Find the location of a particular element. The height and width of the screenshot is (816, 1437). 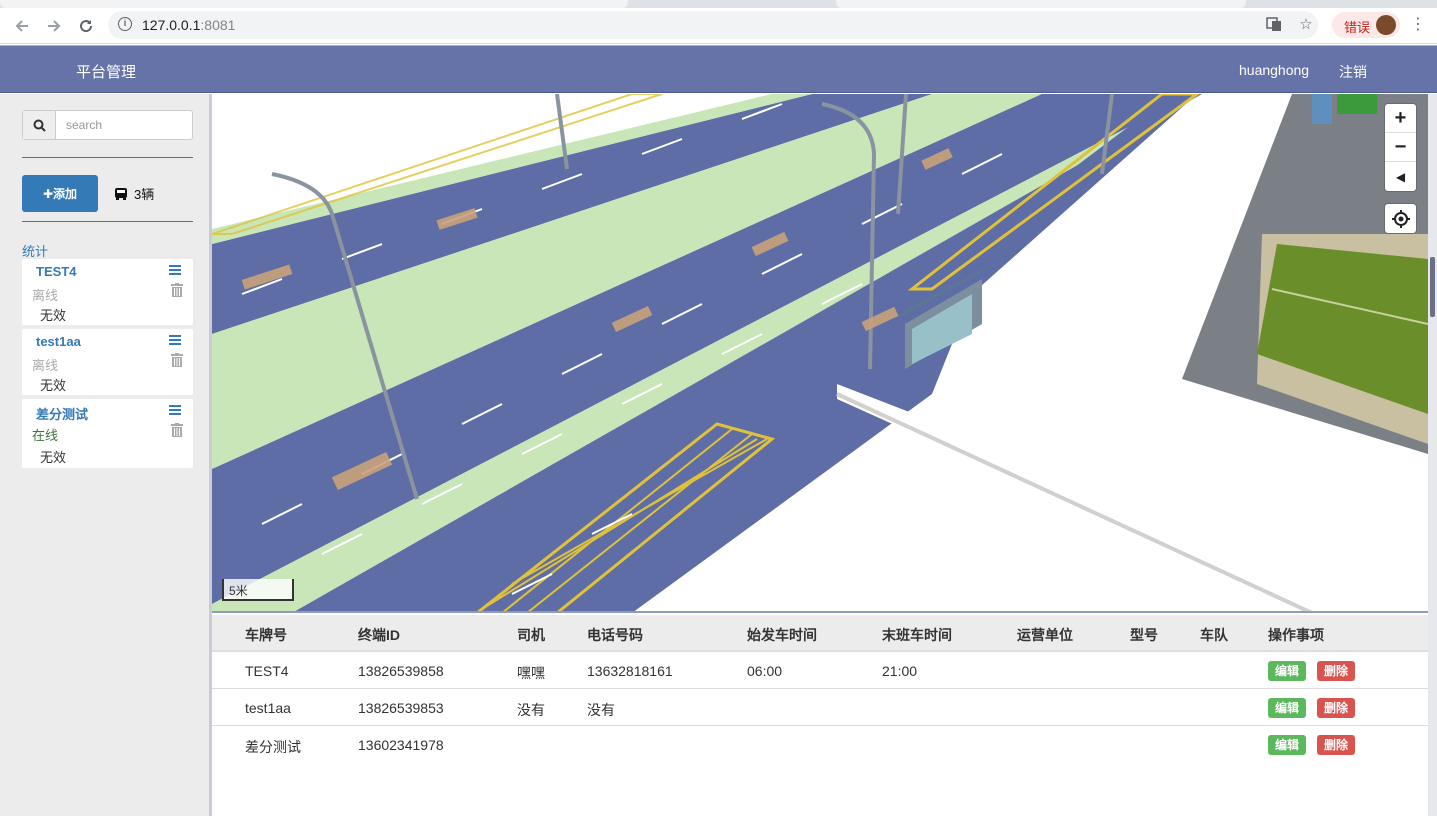

scrollbar is located at coordinates (1432, 455).